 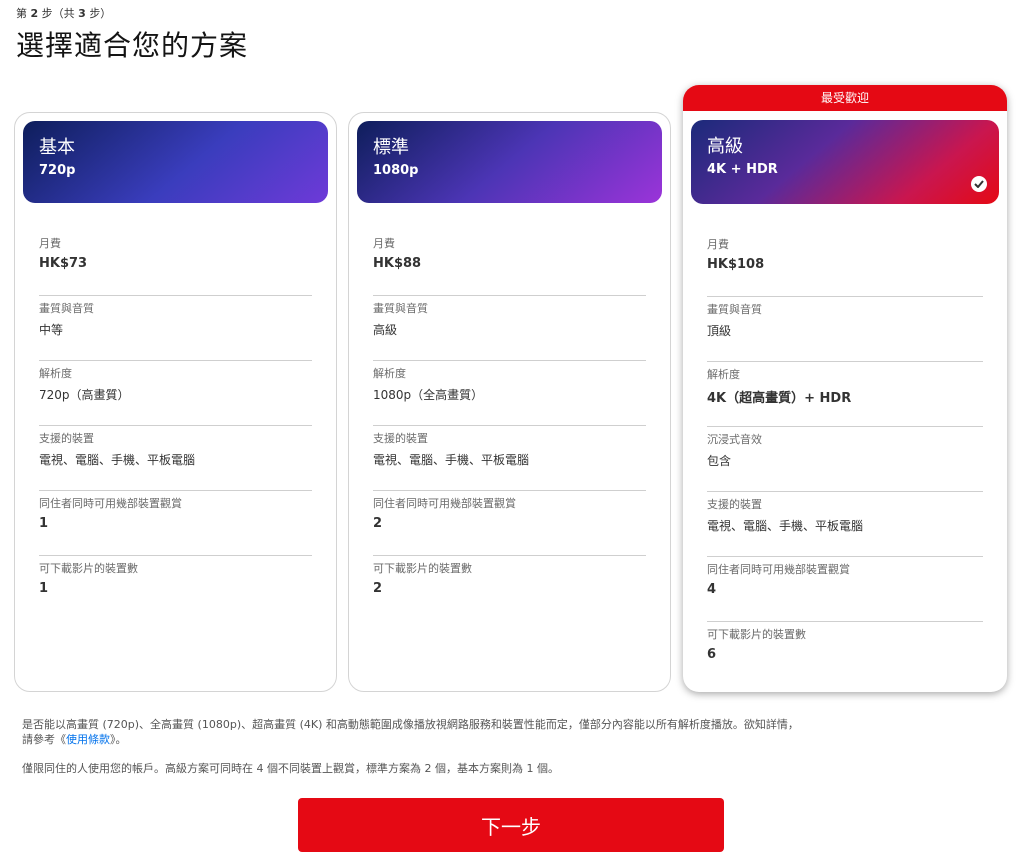 What do you see at coordinates (734, 439) in the screenshot?
I see `feature-label: 沉浸式音效` at bounding box center [734, 439].